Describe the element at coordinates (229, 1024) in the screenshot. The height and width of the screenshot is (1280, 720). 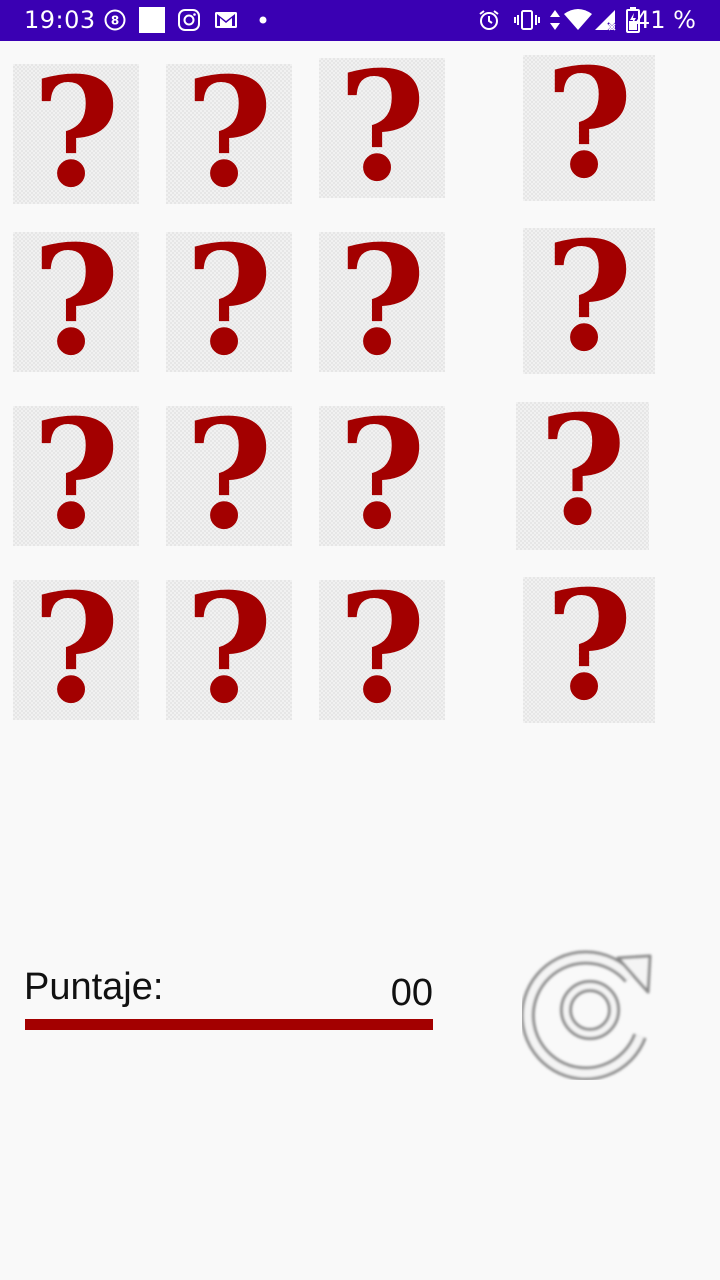
I see `score-underline` at that location.